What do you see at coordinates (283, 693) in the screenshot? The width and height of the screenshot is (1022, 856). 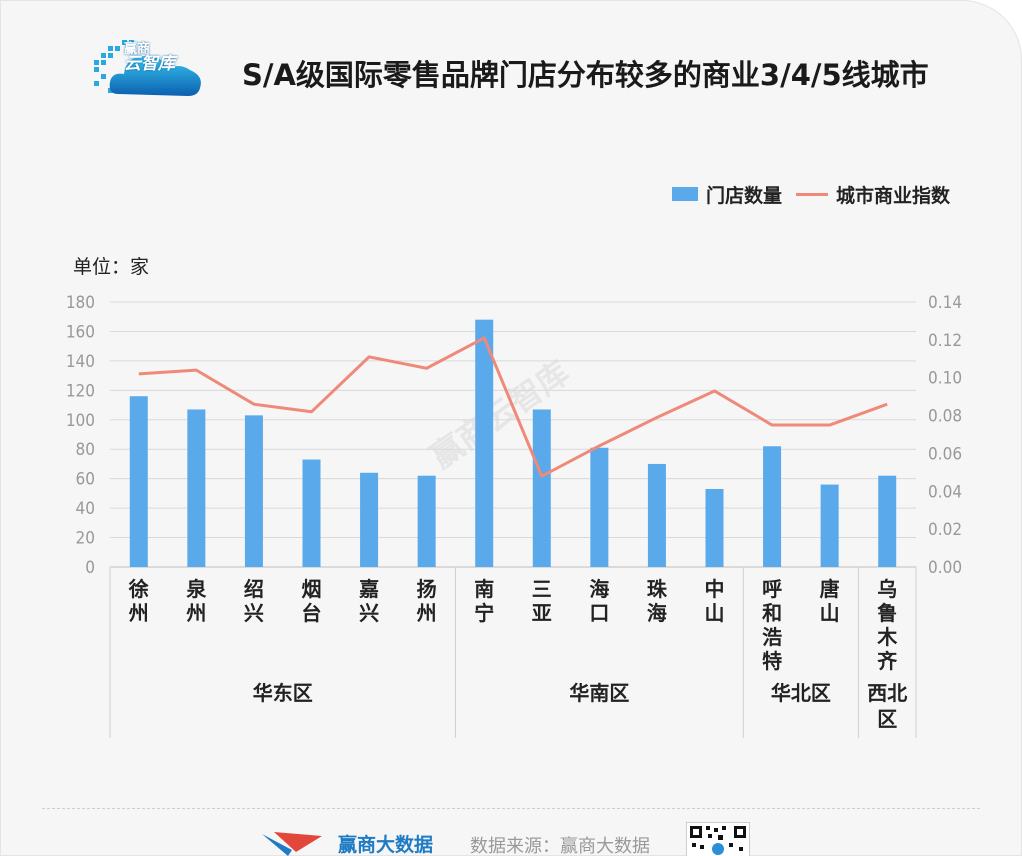 I see `region-label: 华东区` at bounding box center [283, 693].